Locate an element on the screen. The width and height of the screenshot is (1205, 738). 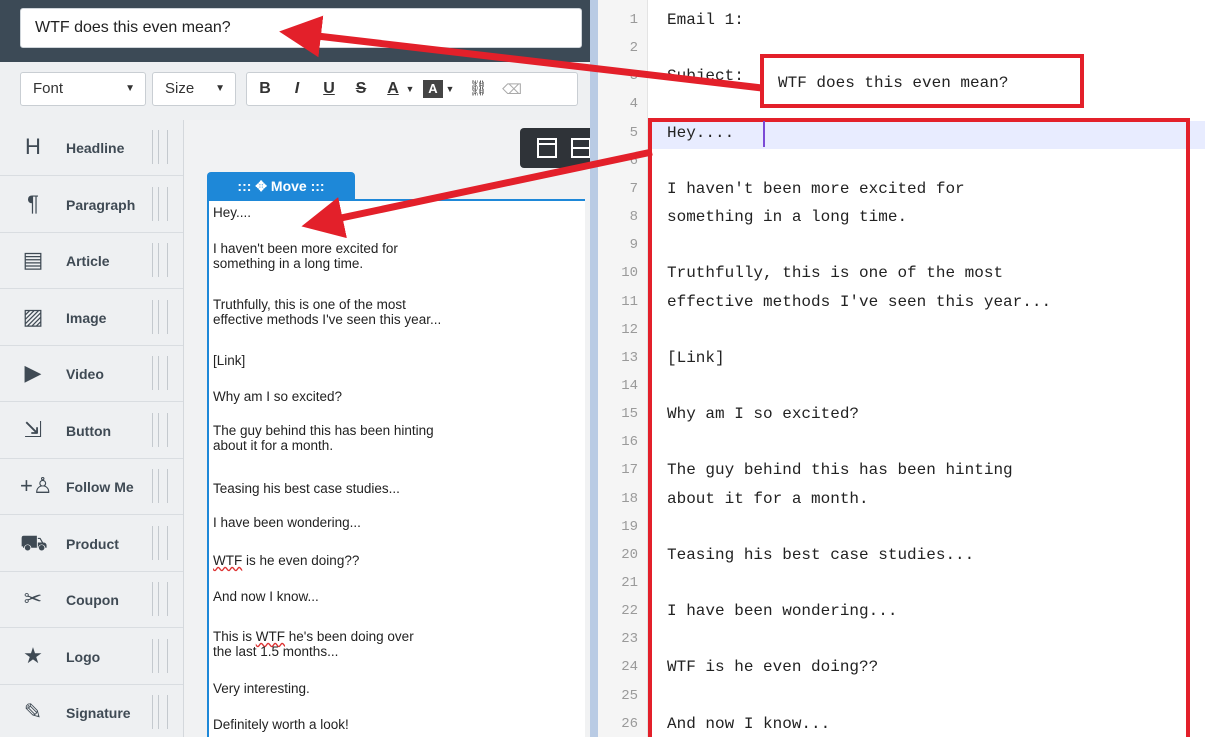
line-number: 8 is located at coordinates (633, 217).